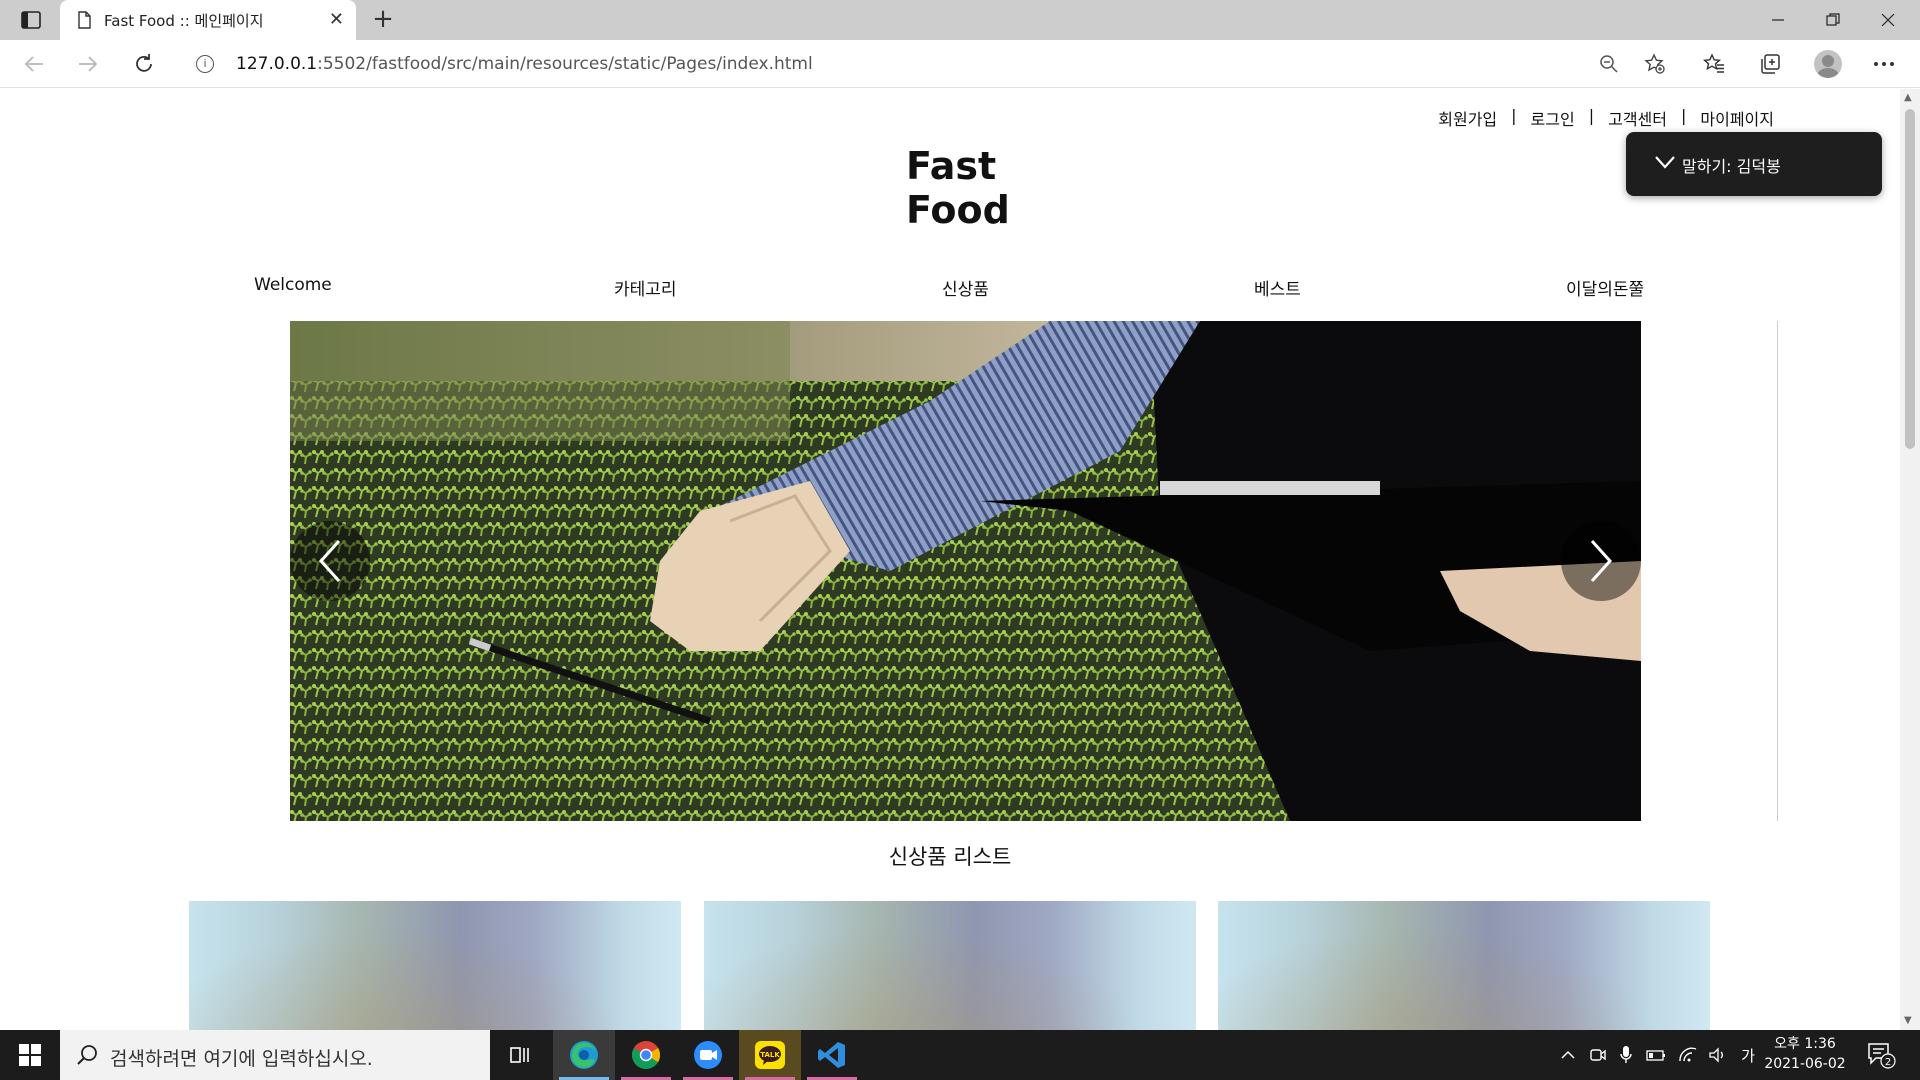 This screenshot has height=1080, width=1920. What do you see at coordinates (1910, 279) in the screenshot?
I see `scroll-thumb` at bounding box center [1910, 279].